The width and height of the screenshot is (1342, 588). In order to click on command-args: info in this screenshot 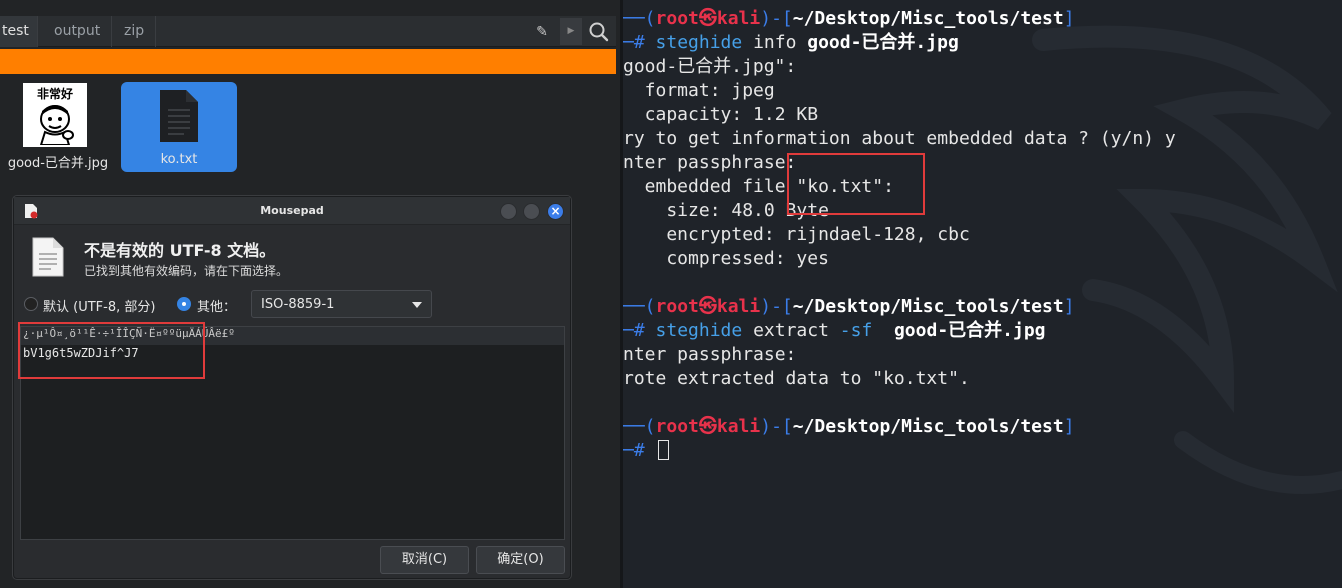, I will do `click(780, 42)`.